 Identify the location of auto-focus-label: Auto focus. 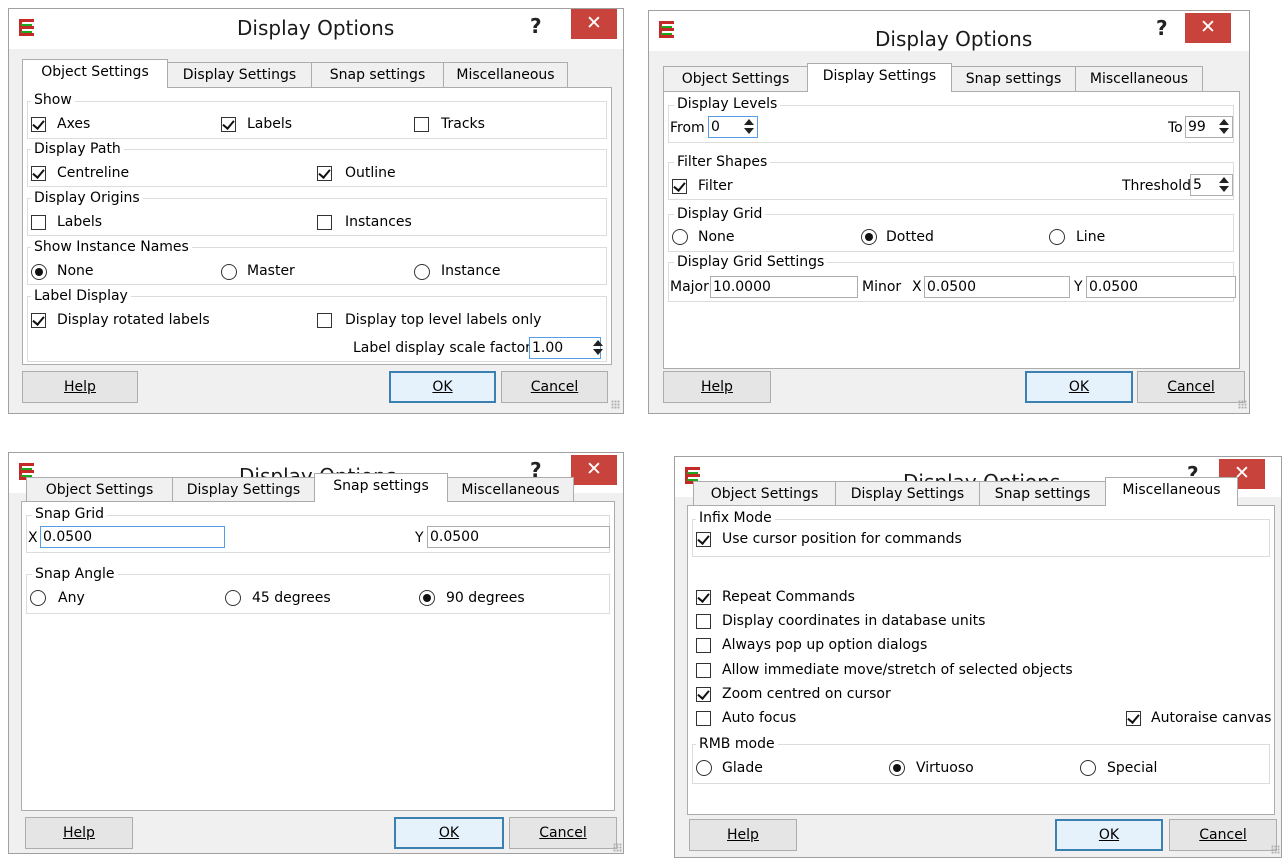
(759, 718).